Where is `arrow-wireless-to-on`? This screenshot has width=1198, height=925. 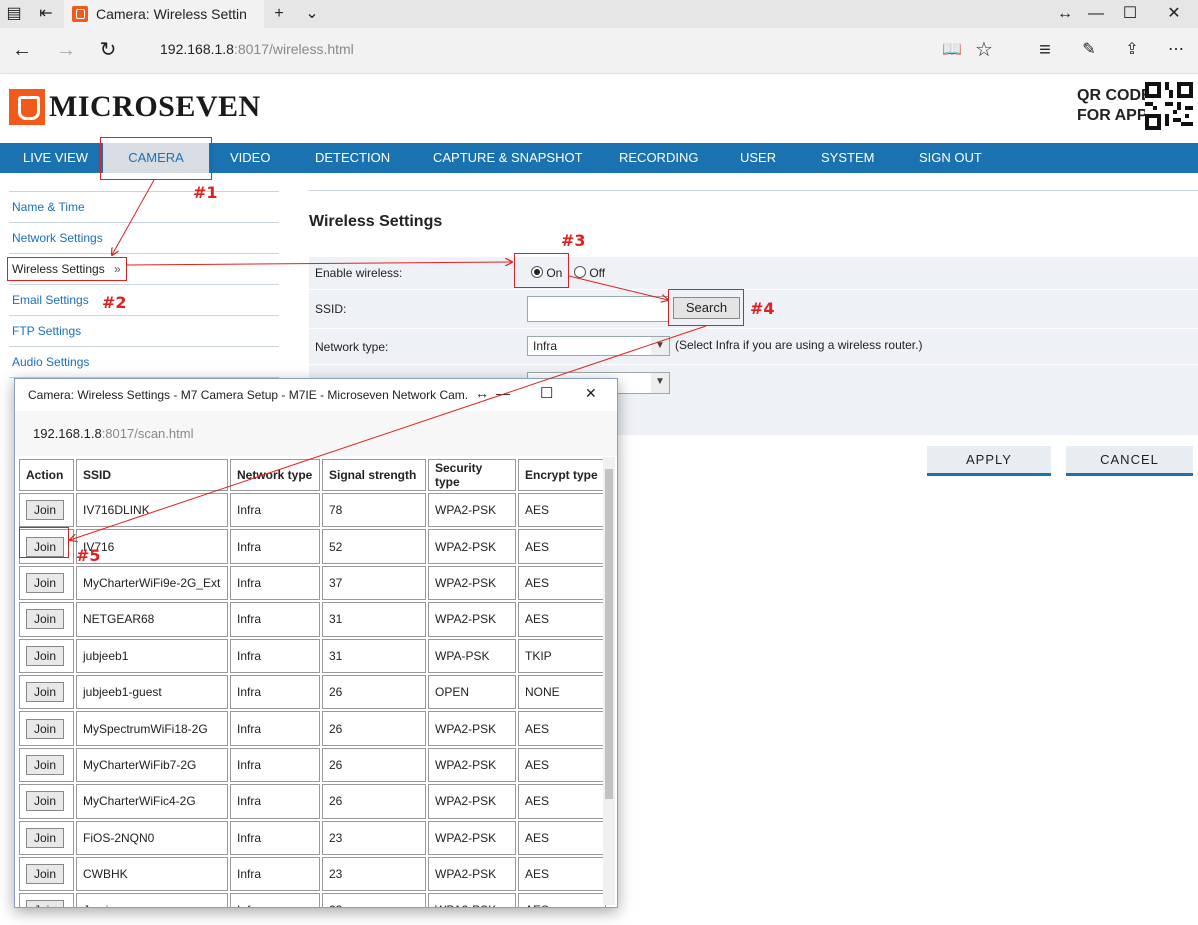
arrow-wireless-to-on is located at coordinates (319, 263).